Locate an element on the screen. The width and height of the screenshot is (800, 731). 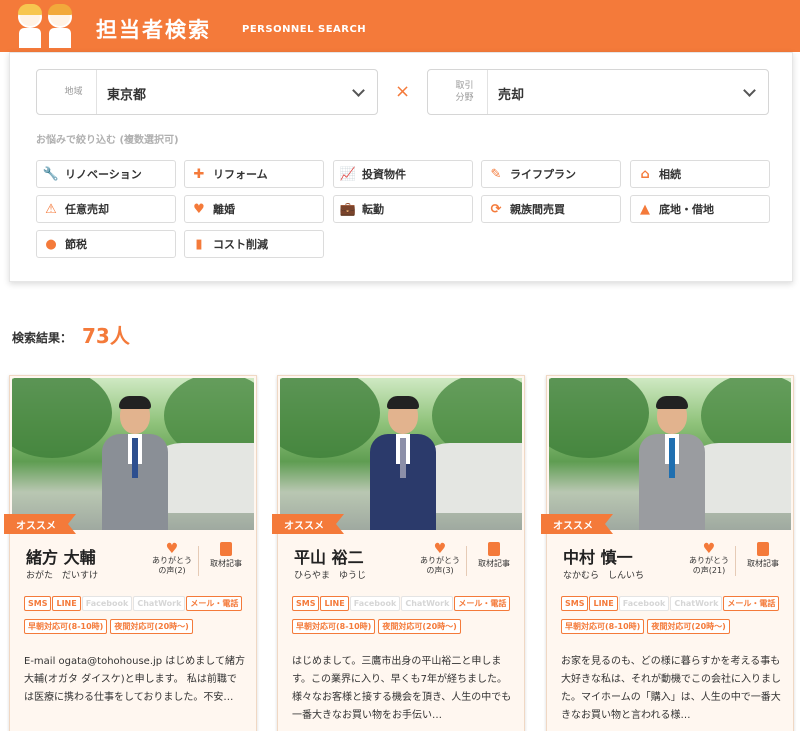
tag-voluntary-sale: ⚠ 任意売却 is located at coordinates (106, 209).